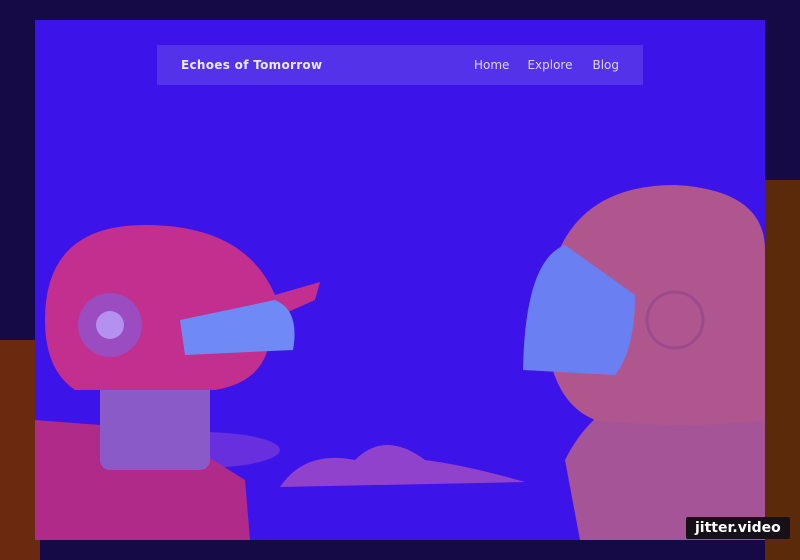  I want to click on nav-links: Home Explore Blog, so click(546, 65).